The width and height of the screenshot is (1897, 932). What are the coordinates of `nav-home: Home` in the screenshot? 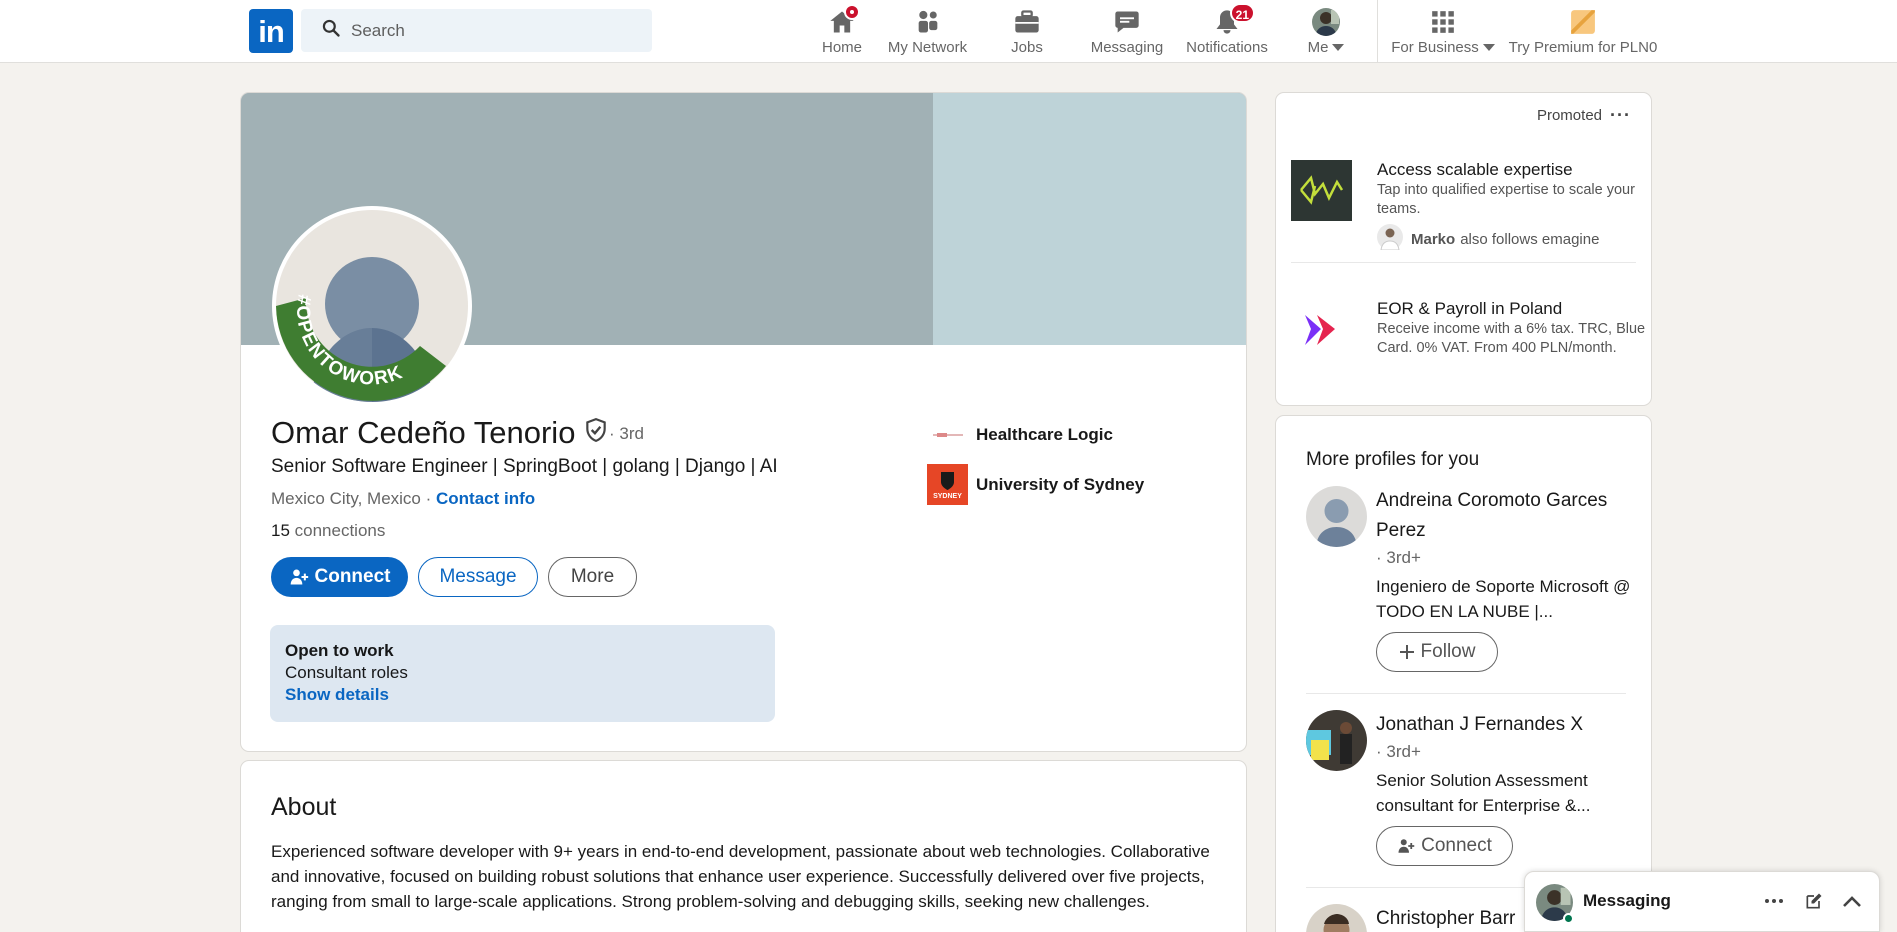 It's located at (842, 31).